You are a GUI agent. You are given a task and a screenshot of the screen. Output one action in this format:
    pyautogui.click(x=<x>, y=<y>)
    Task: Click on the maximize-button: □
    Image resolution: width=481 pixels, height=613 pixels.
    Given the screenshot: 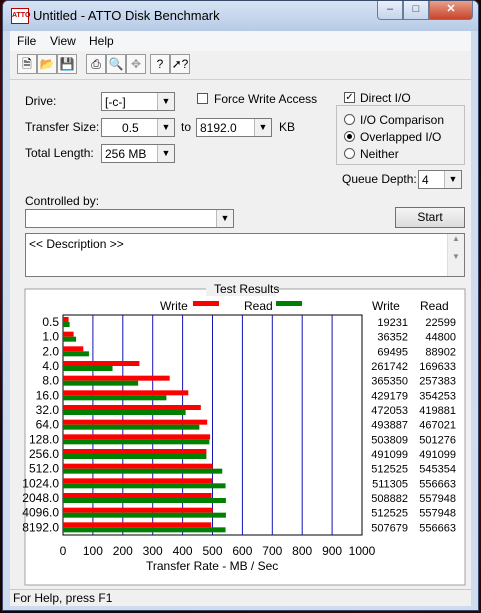 What is the action you would take?
    pyautogui.click(x=416, y=10)
    